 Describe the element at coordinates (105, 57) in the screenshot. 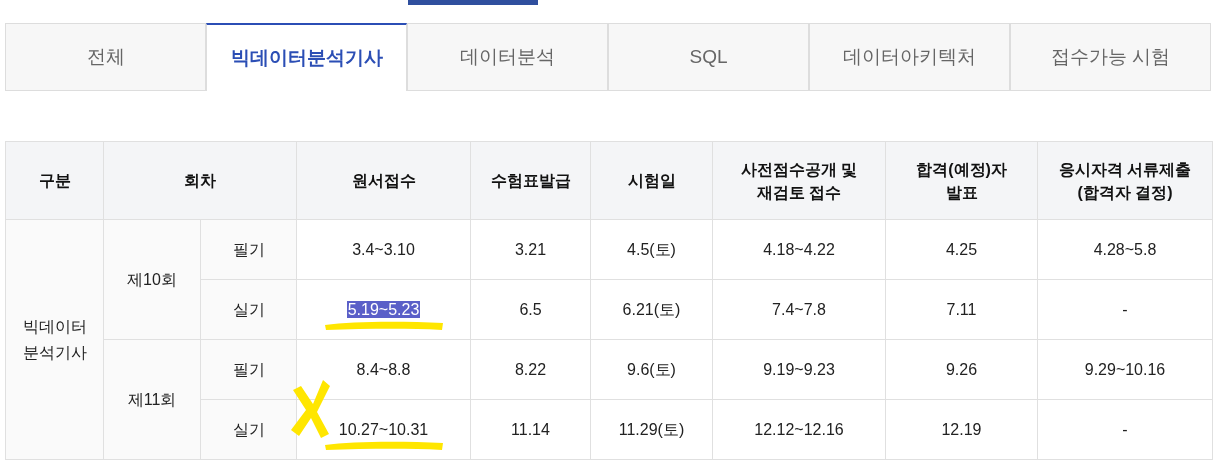

I see `tab: 전체` at that location.